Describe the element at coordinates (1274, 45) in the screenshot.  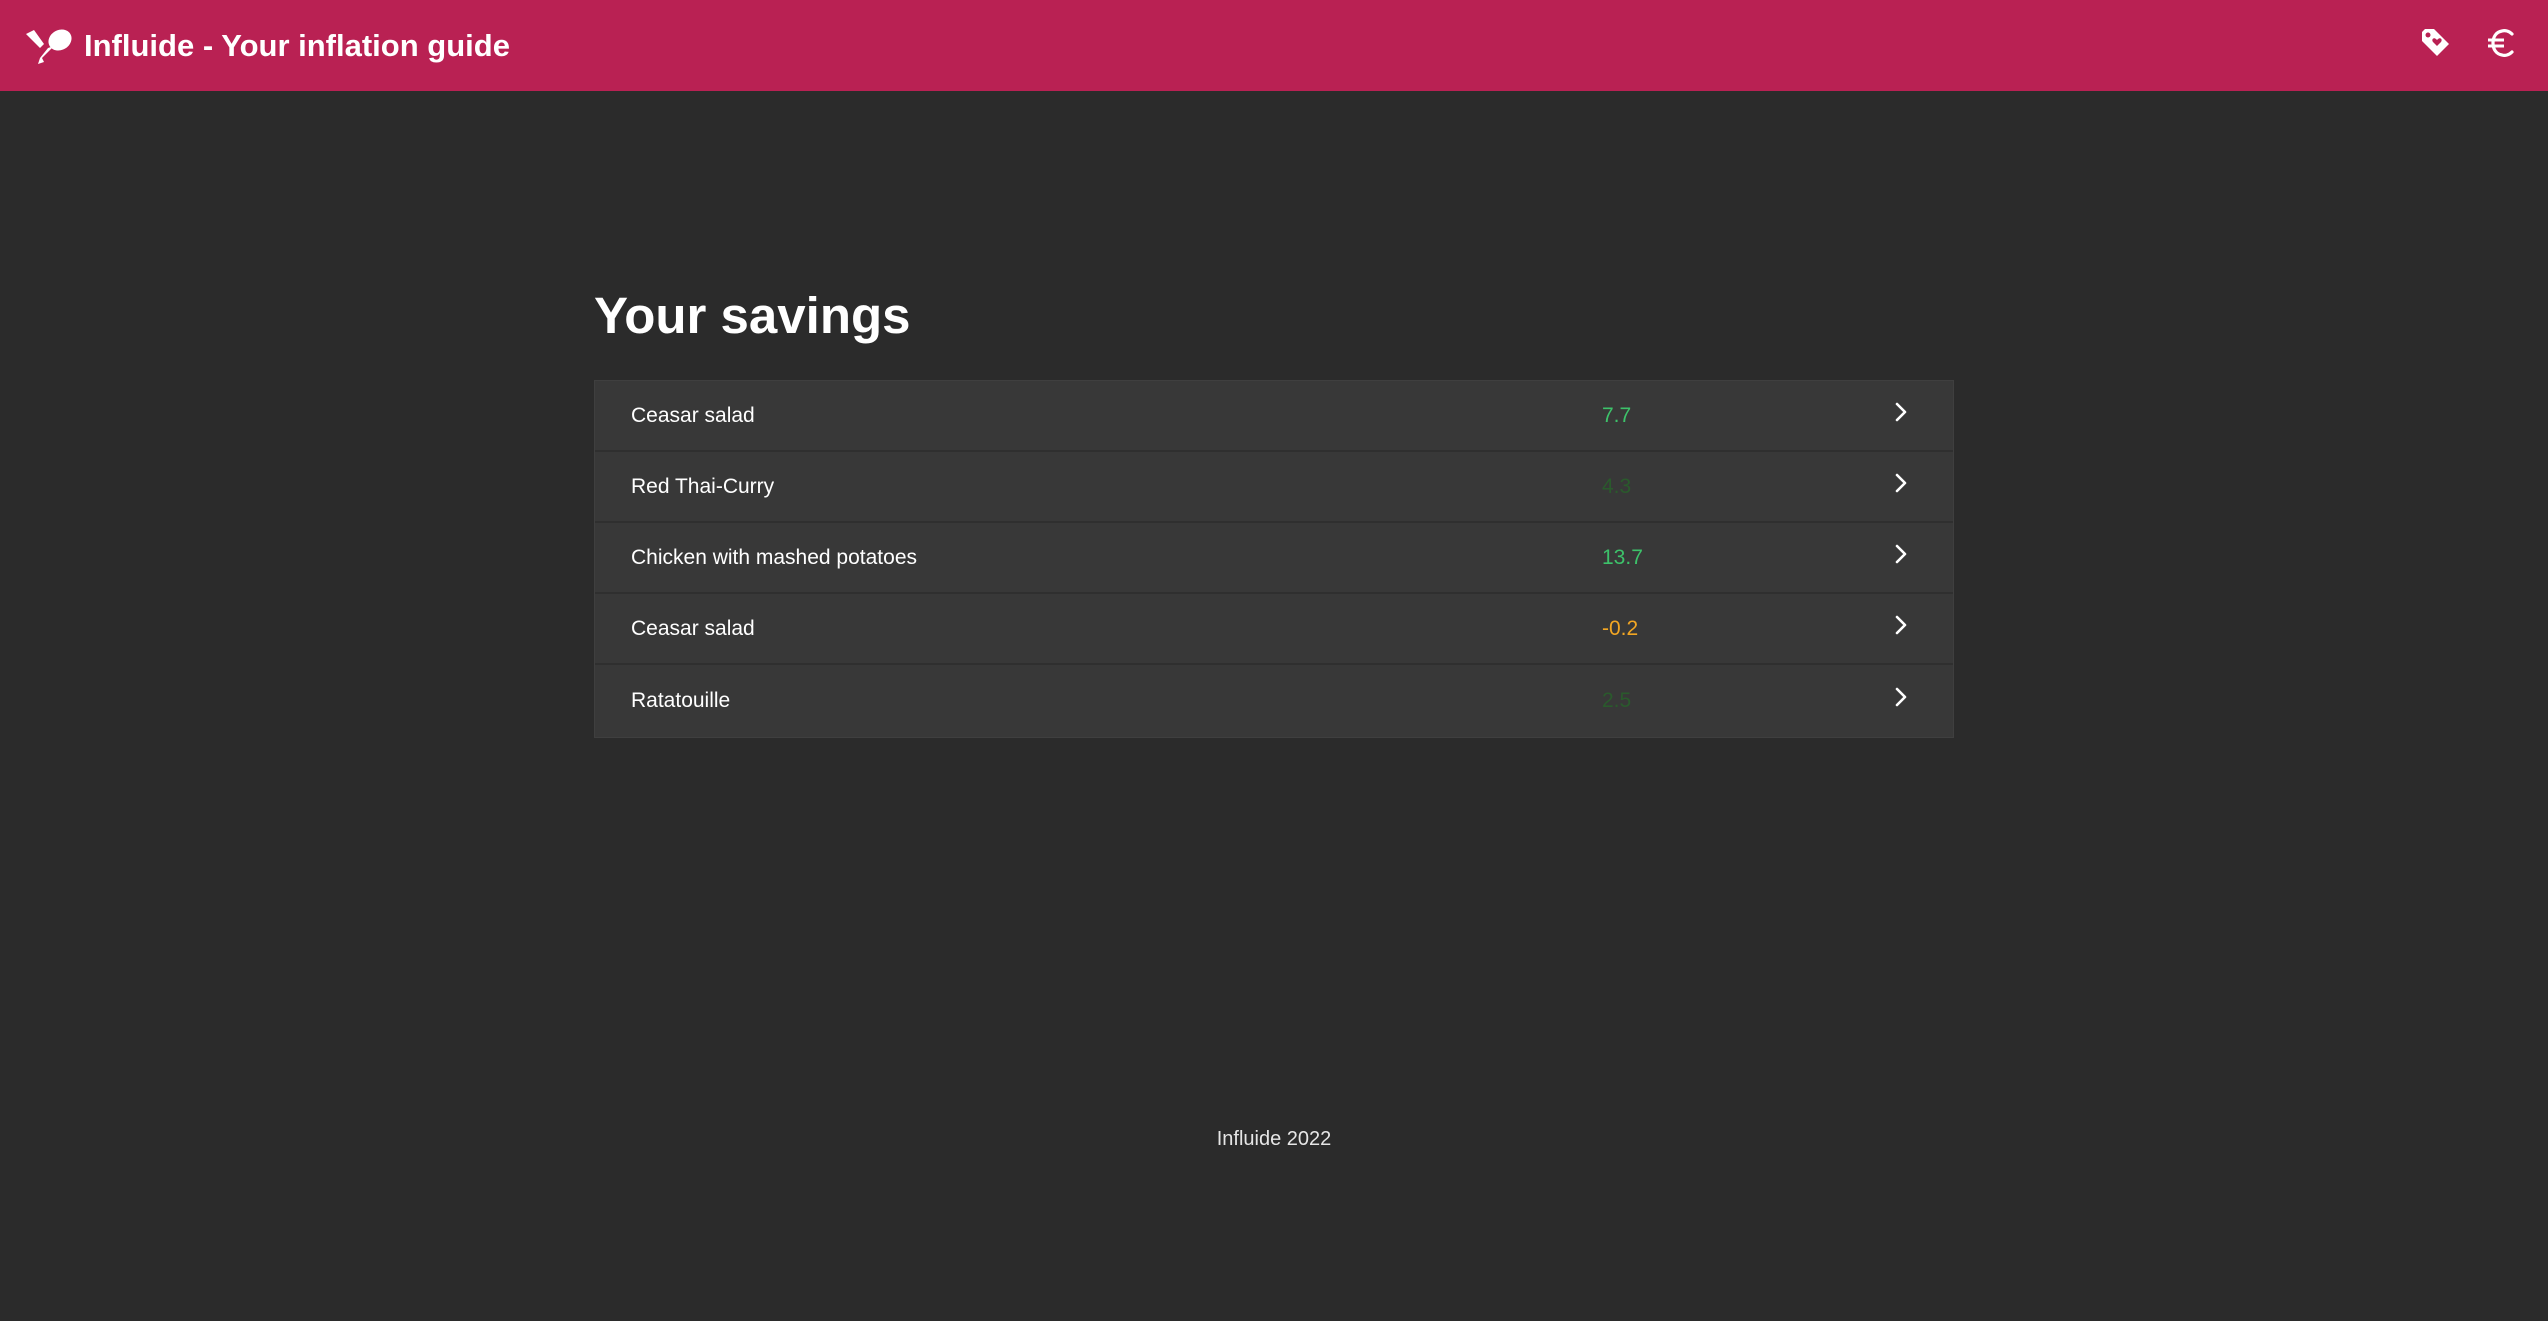
I see `app-header: Influide - Your inflation guide` at that location.